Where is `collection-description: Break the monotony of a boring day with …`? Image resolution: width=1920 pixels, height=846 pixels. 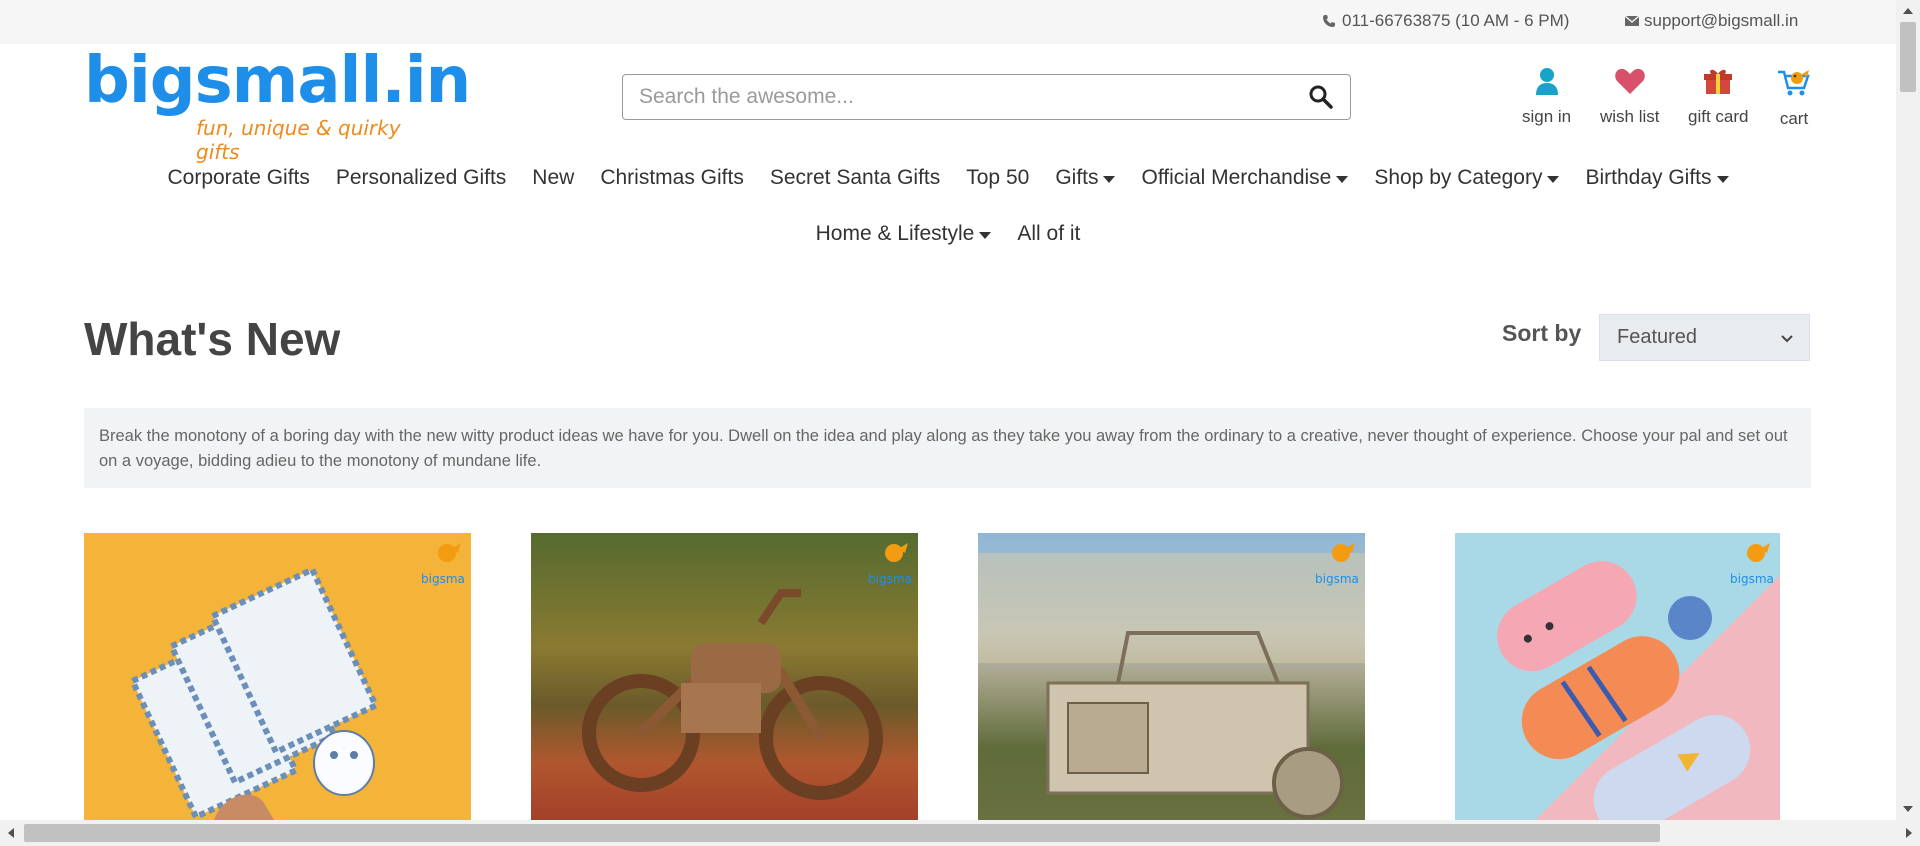
collection-description: Break the monotony of a boring day with … is located at coordinates (947, 448).